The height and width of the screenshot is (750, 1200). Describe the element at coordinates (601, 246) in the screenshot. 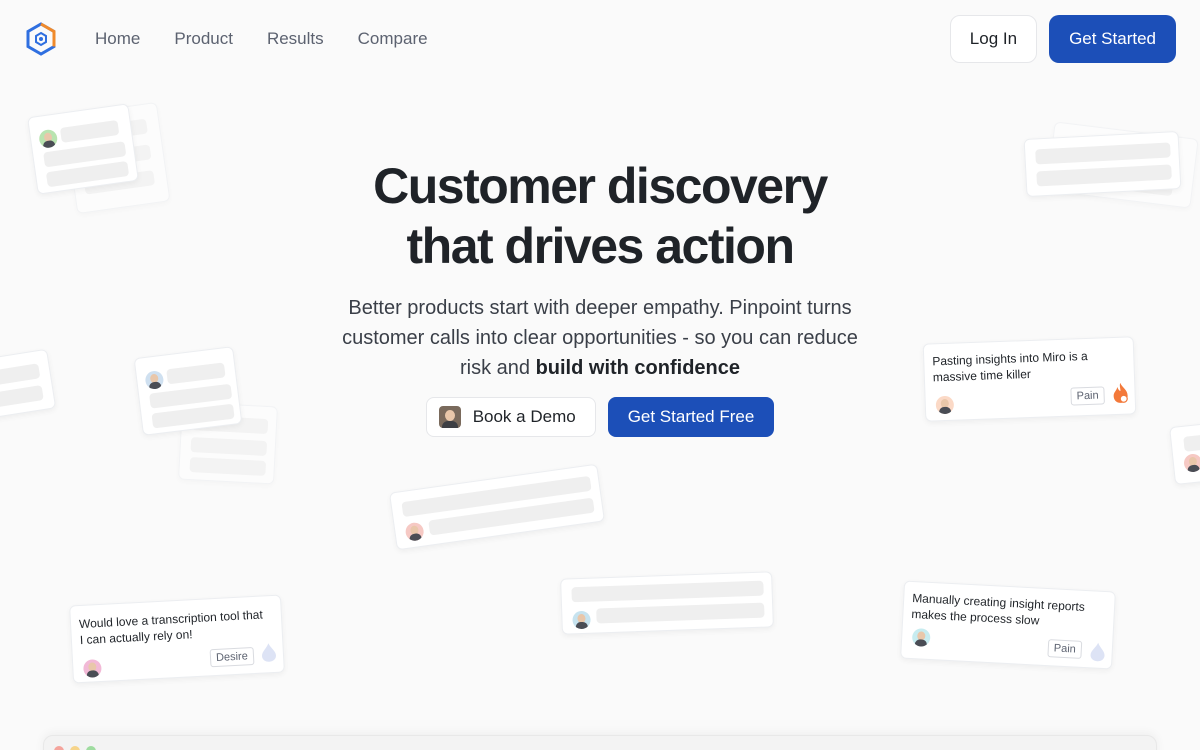

I see `hero-title-line2: that drives action` at that location.